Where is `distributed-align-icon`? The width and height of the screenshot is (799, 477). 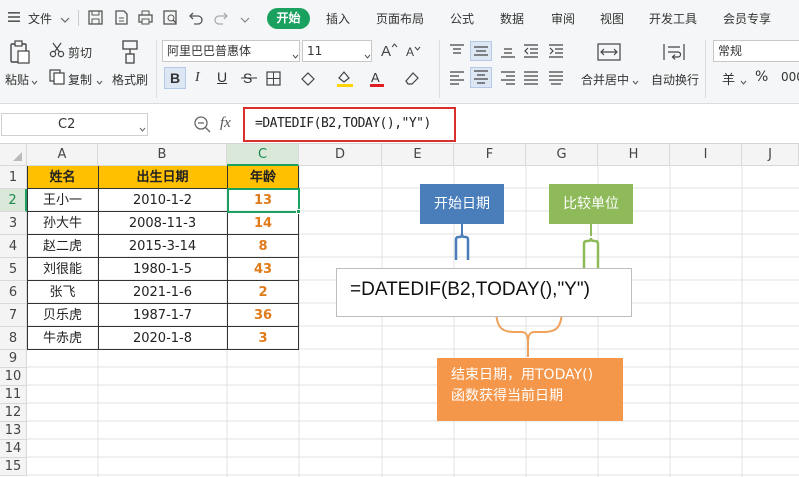
distributed-align-icon is located at coordinates (556, 79).